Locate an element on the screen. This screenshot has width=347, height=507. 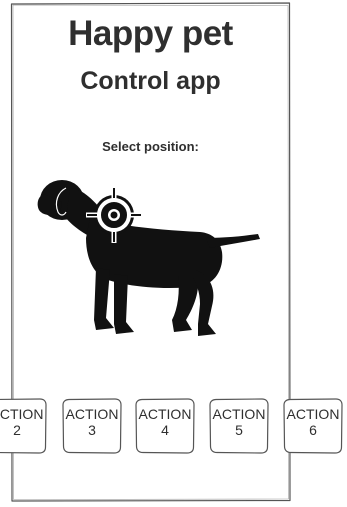
action-3-number: 3 is located at coordinates (92, 430).